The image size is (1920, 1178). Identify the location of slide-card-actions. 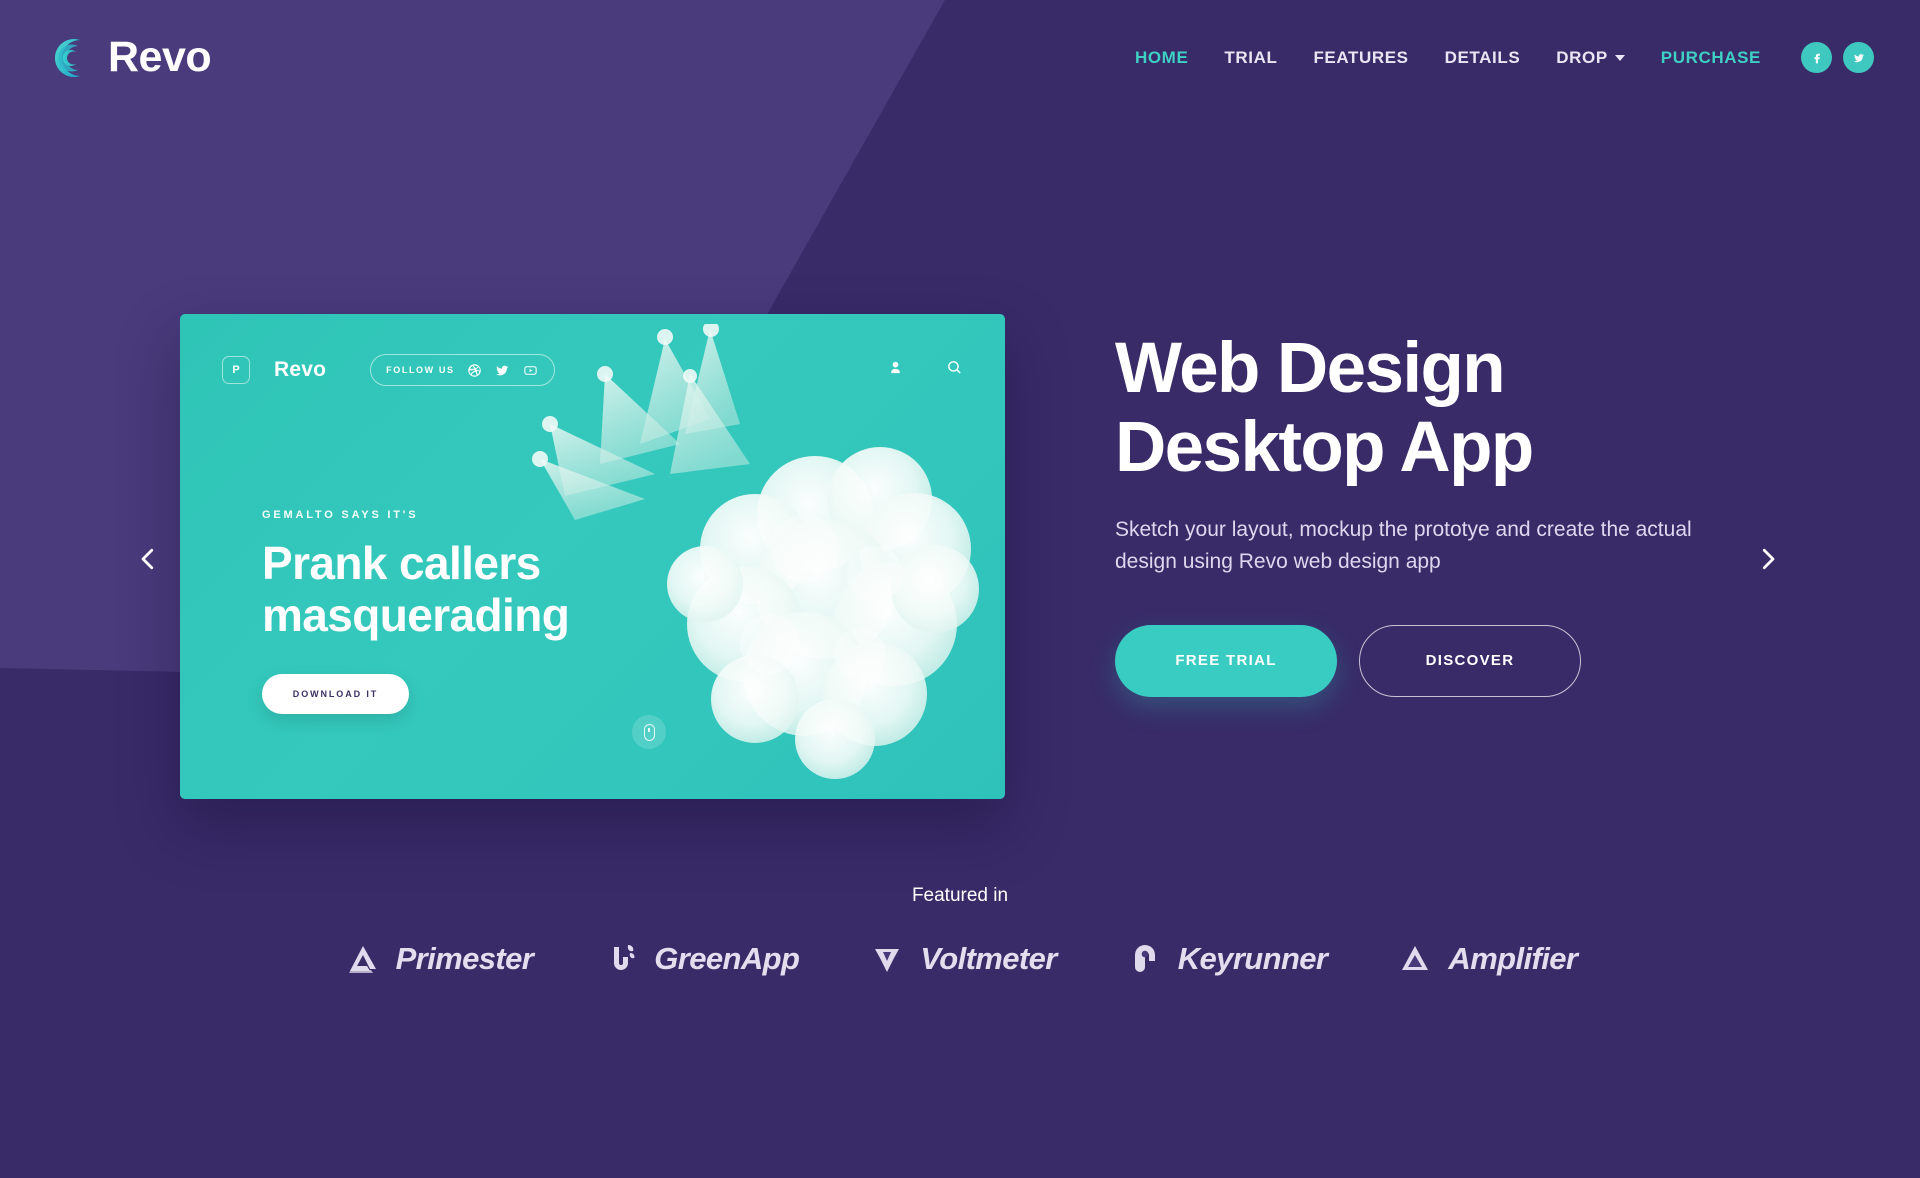
(925, 370).